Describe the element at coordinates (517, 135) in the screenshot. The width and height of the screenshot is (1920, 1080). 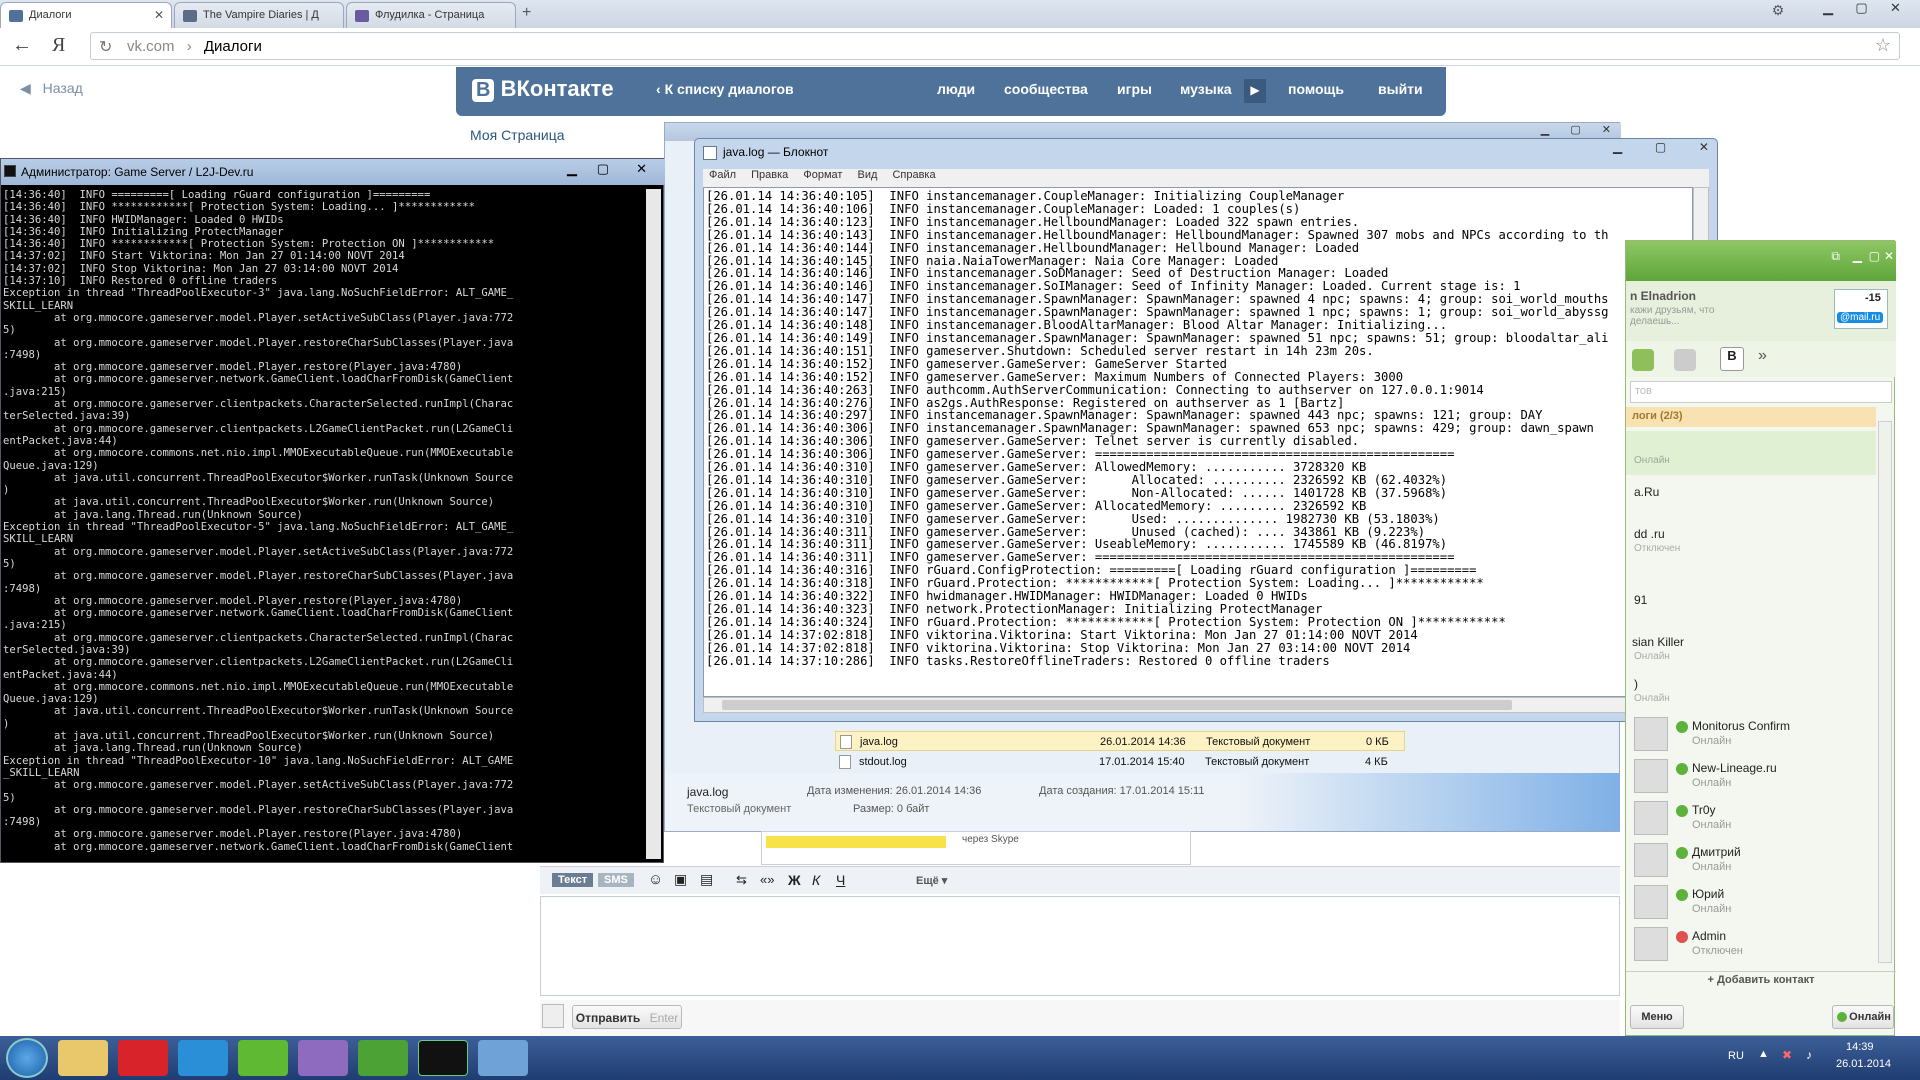
I see `my-page-link: Моя Страница` at that location.